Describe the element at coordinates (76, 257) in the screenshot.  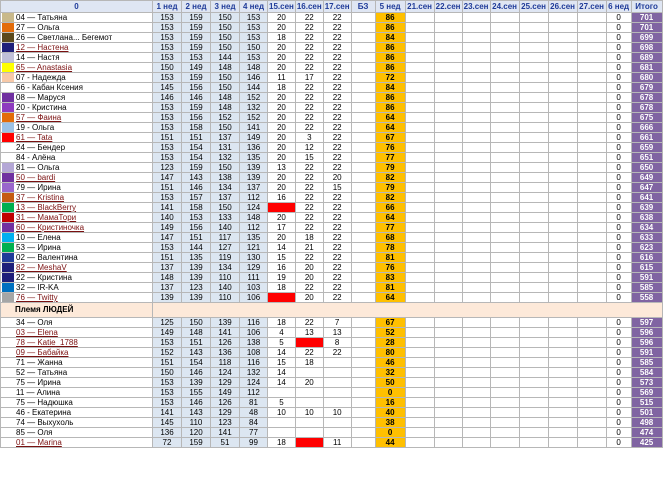
I see `name-cell: 02 — Валентина` at that location.